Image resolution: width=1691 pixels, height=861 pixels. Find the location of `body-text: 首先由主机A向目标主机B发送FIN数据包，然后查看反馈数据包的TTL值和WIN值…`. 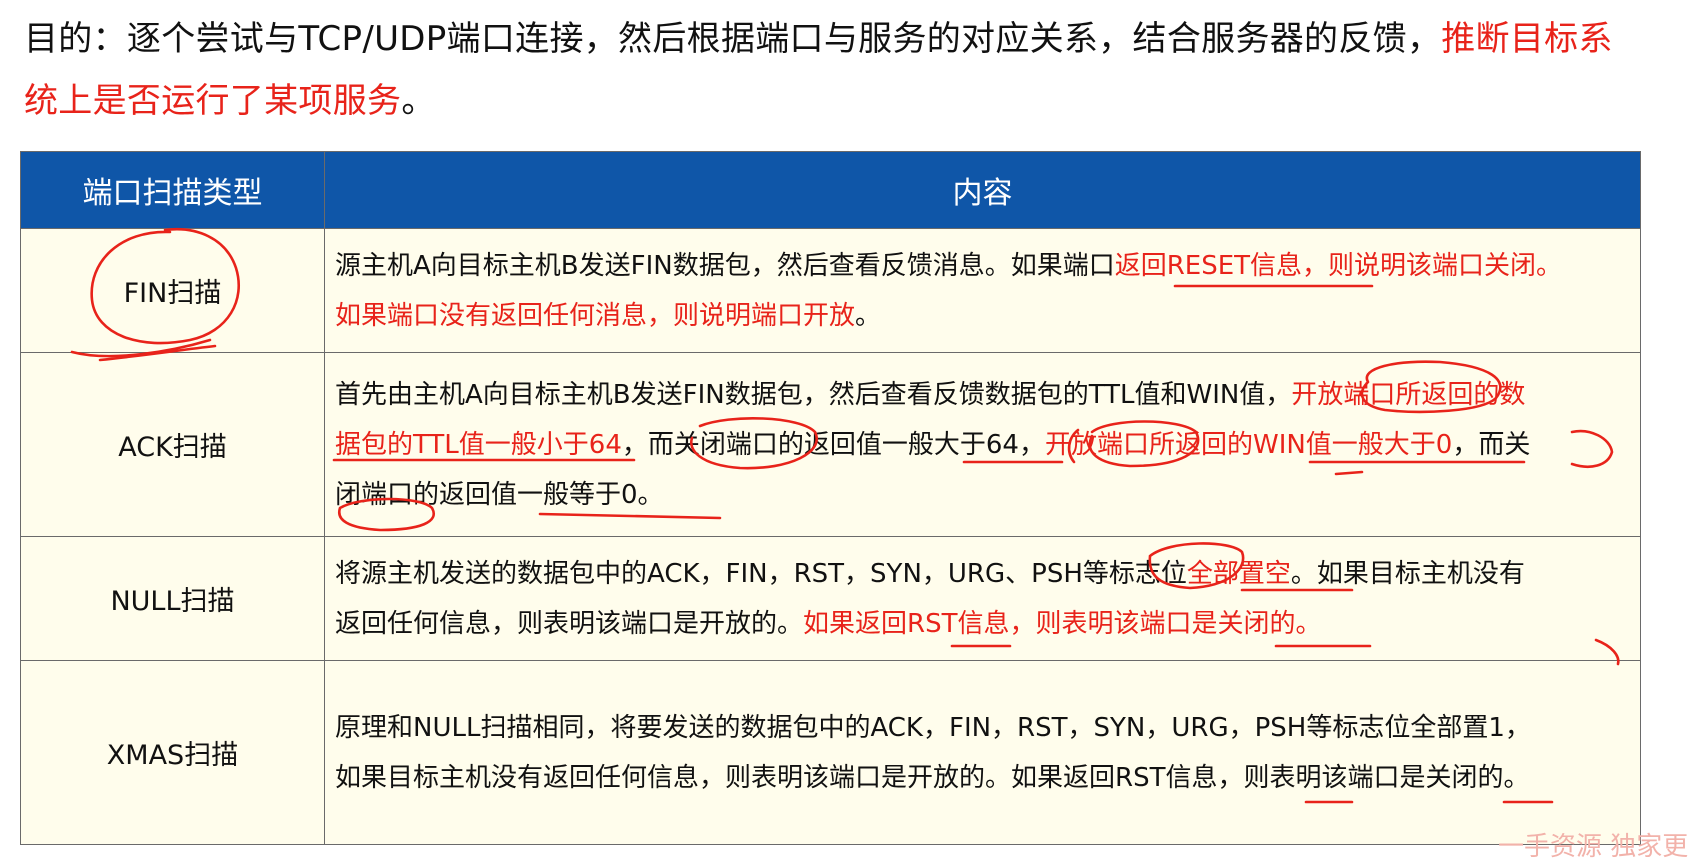

body-text: 首先由主机A向目标主机B发送FIN数据包，然后查看反馈数据包的TTL值和WIN值… is located at coordinates (813, 394).